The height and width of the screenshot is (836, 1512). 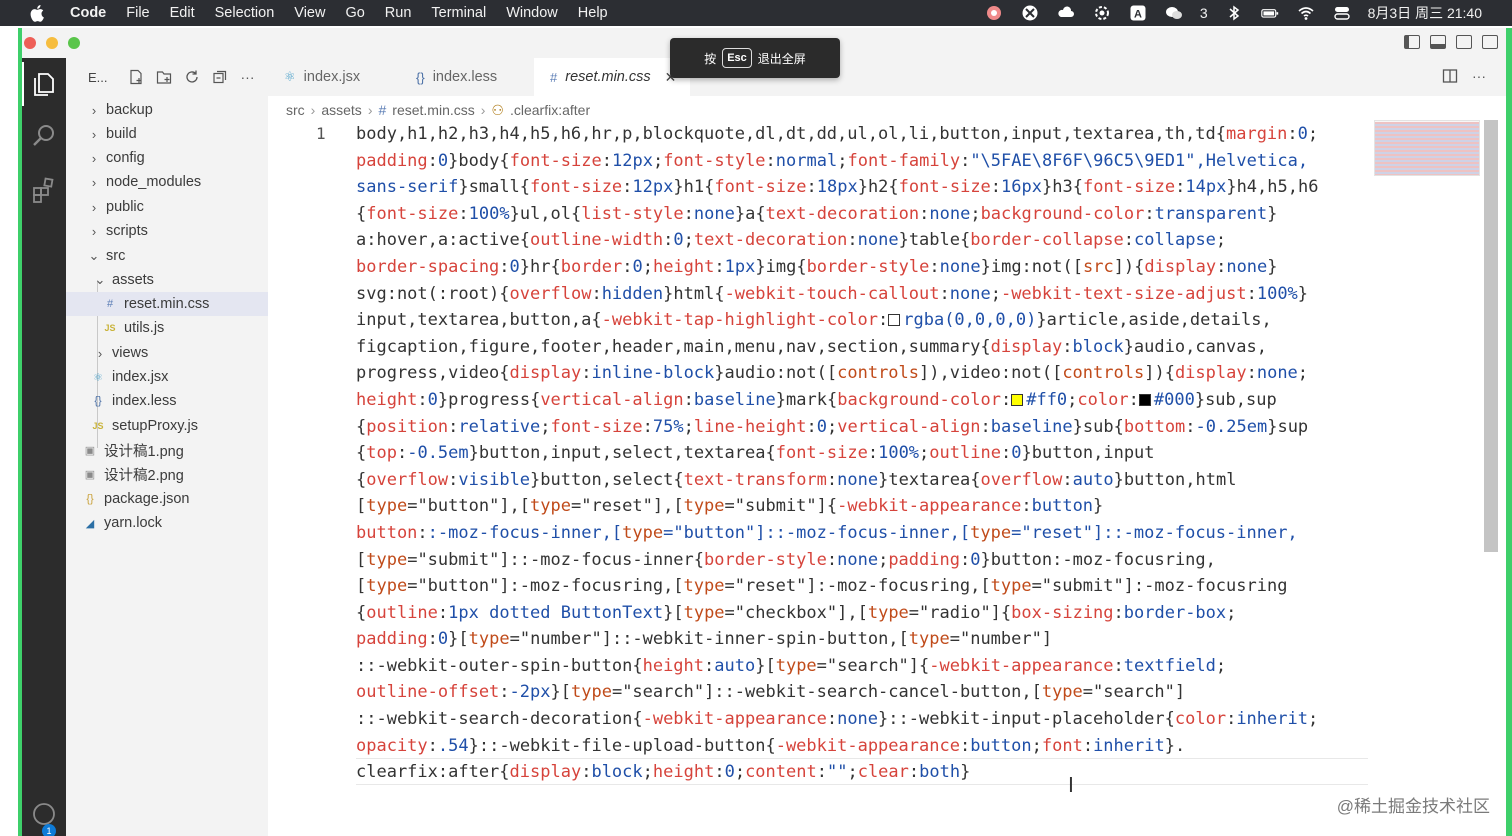 I want to click on input-method-icon: A, so click(x=1138, y=13).